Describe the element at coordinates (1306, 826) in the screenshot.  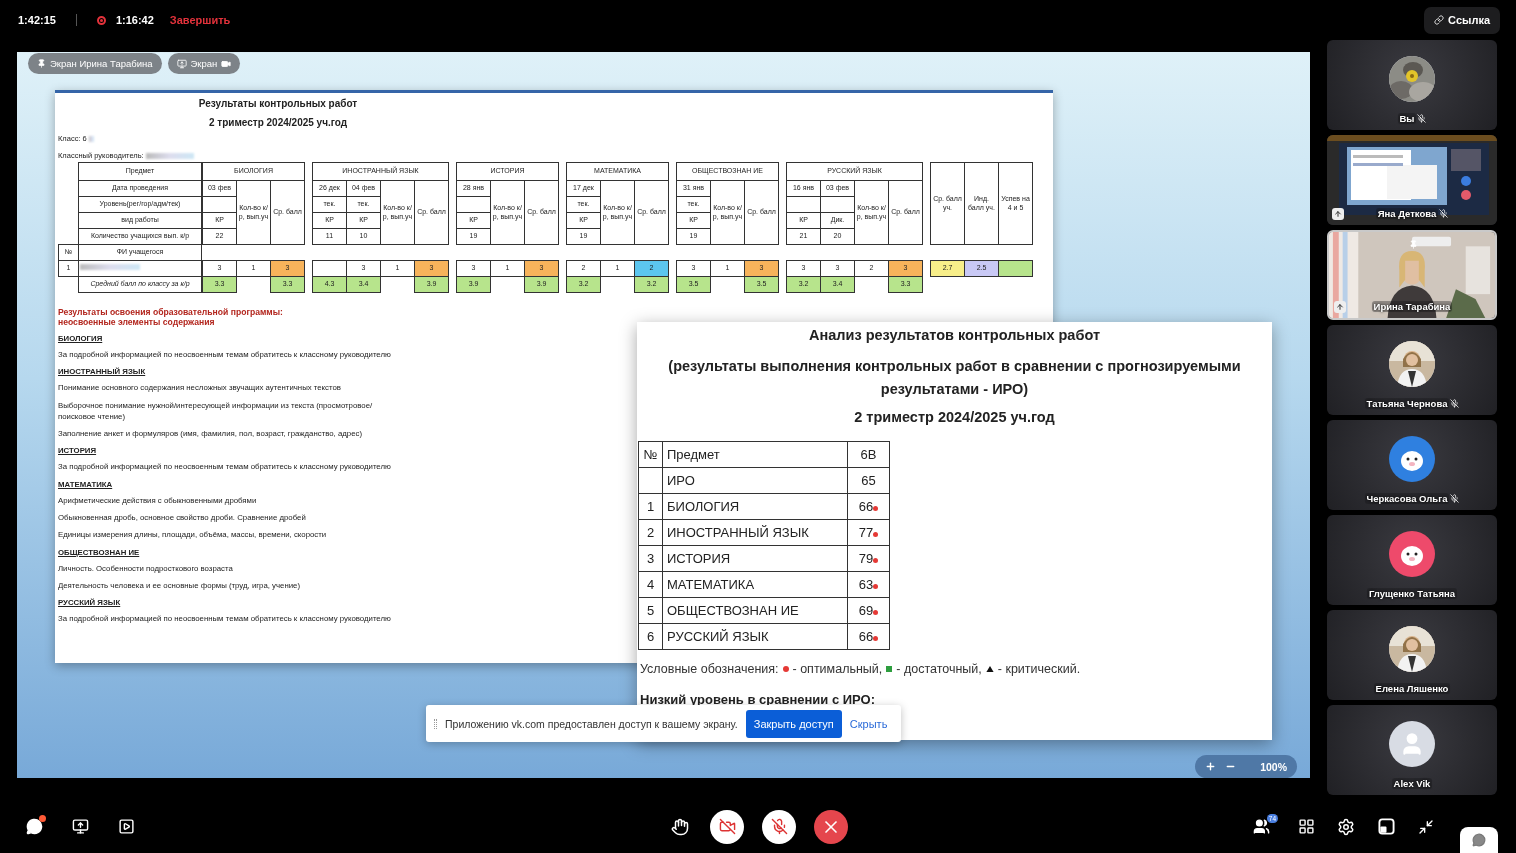
I see `grid-icon` at that location.